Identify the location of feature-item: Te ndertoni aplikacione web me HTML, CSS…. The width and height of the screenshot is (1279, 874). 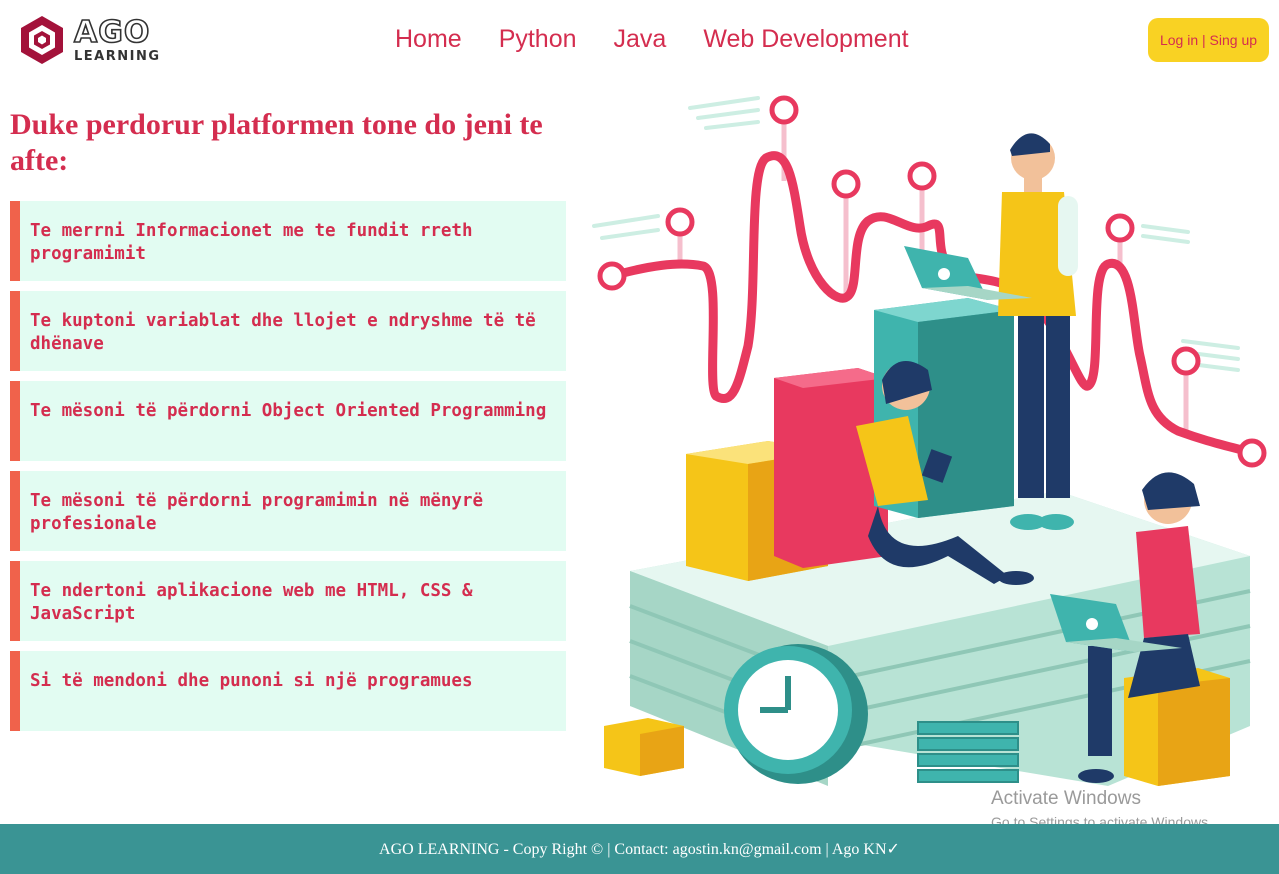
(288, 601).